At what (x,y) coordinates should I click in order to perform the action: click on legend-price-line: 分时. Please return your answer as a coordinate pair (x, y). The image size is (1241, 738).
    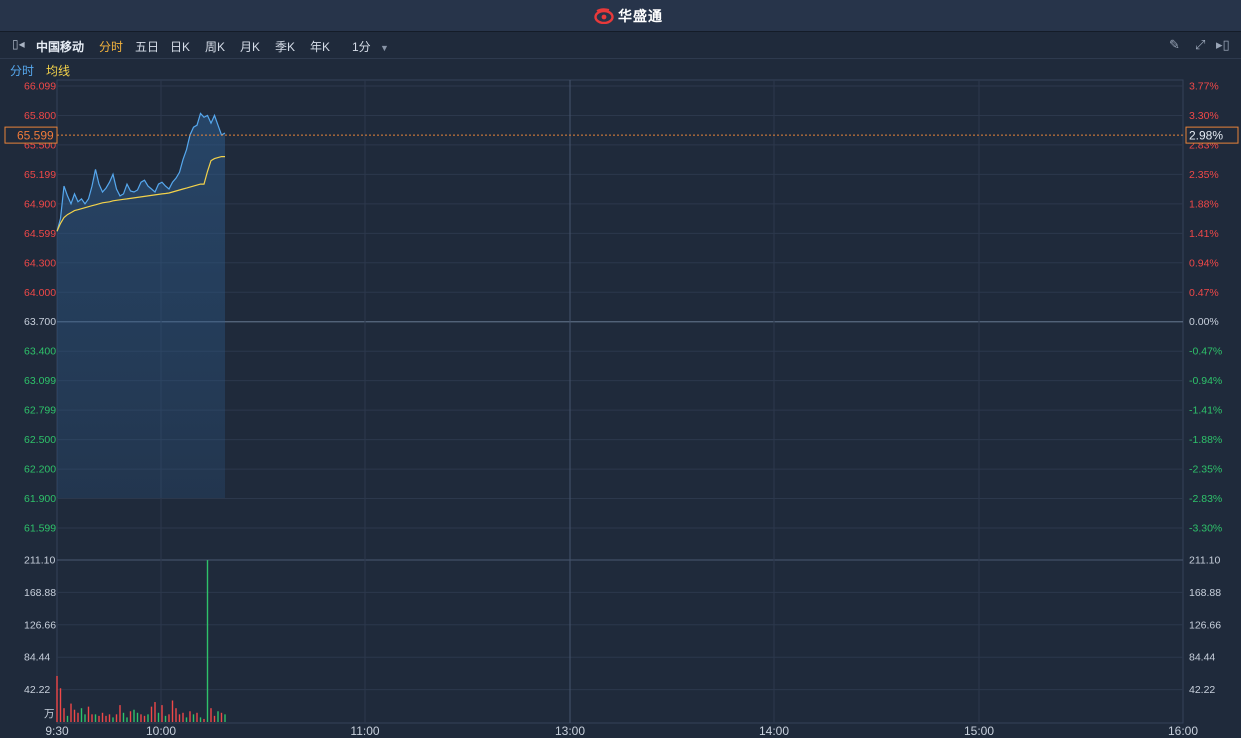
    Looking at the image, I should click on (22, 70).